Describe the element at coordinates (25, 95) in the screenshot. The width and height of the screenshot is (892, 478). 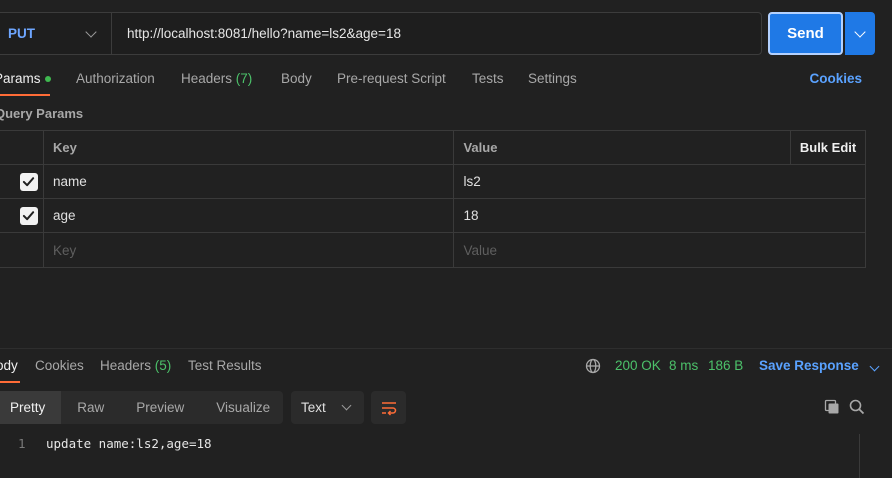
I see `active-tab-indicator` at that location.